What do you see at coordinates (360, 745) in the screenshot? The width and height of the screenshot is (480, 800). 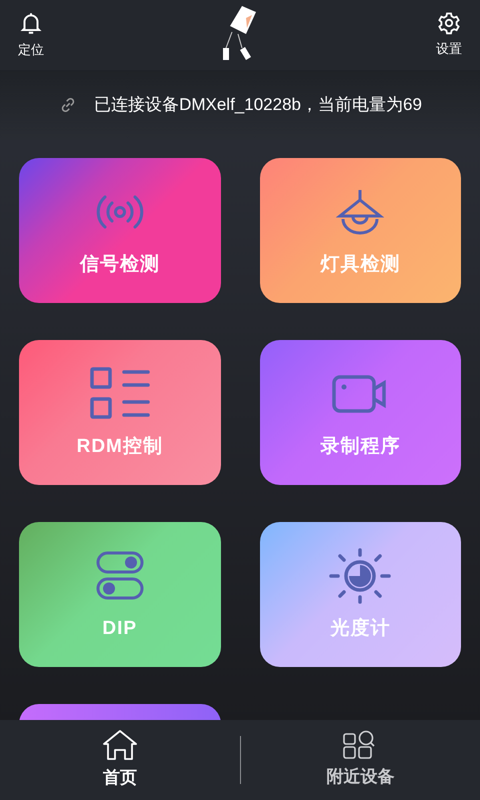 I see `grid-search-icon` at bounding box center [360, 745].